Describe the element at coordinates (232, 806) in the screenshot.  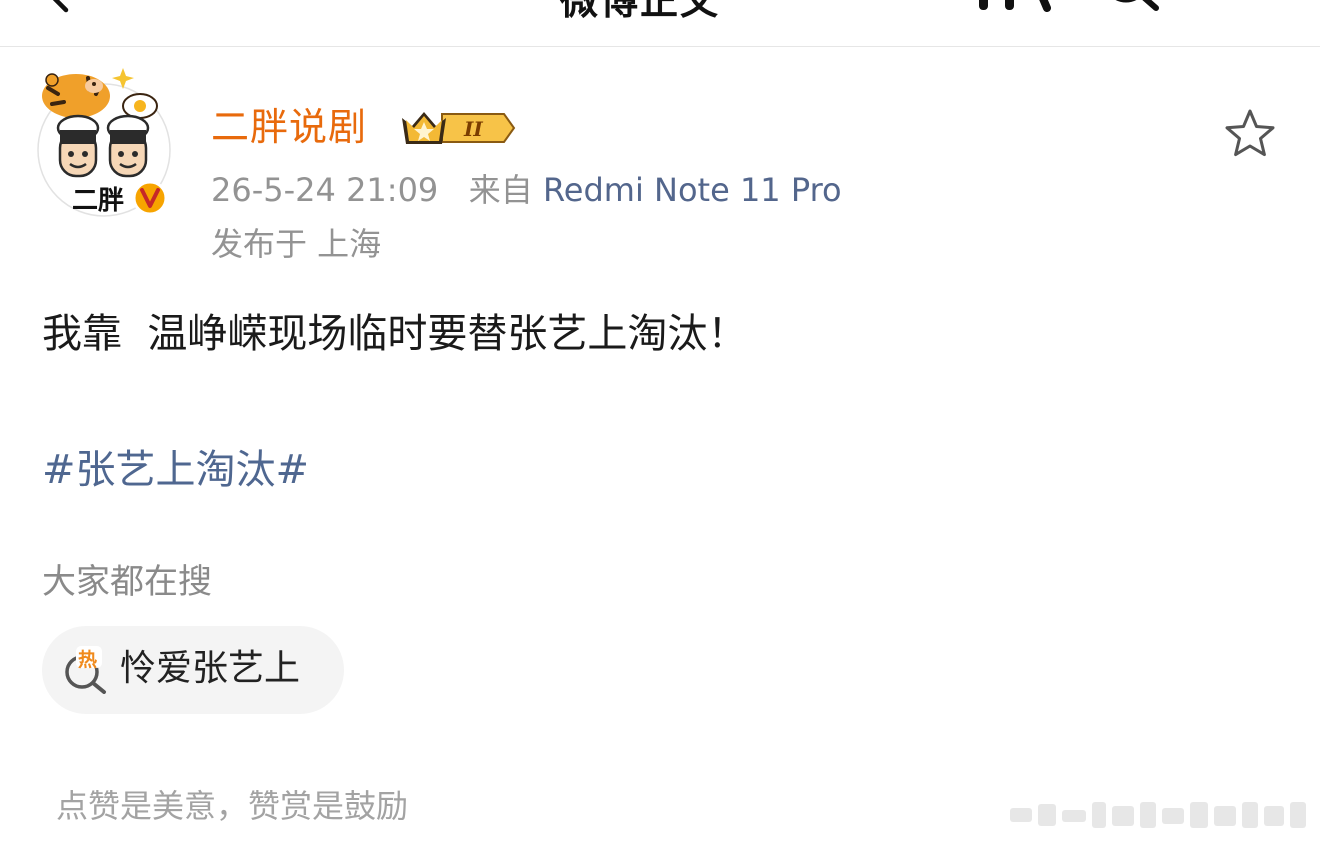
I see `reward-prompt-text: 点赞是美意，赞赏是鼓励` at that location.